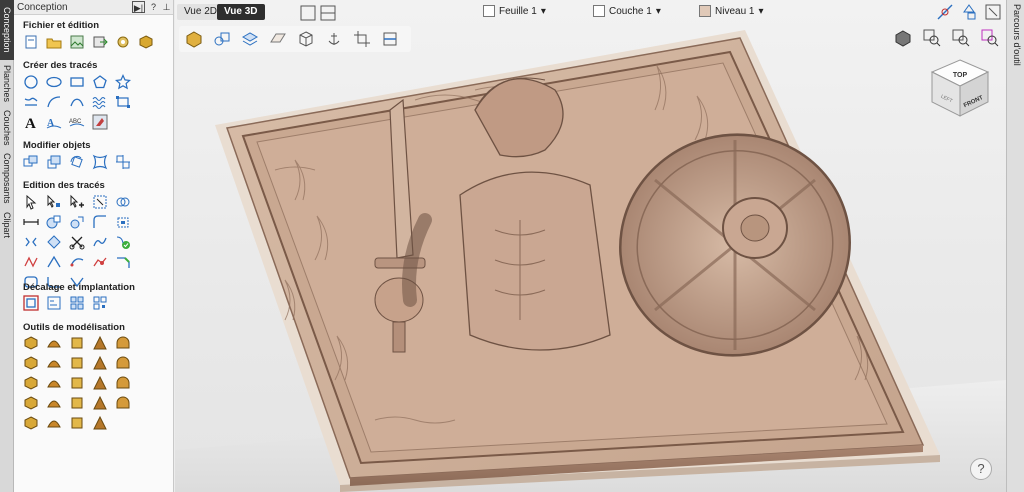 Image resolution: width=1024 pixels, height=492 pixels. Describe the element at coordinates (306, 39) in the screenshot. I see `cube-view-icon` at that location.